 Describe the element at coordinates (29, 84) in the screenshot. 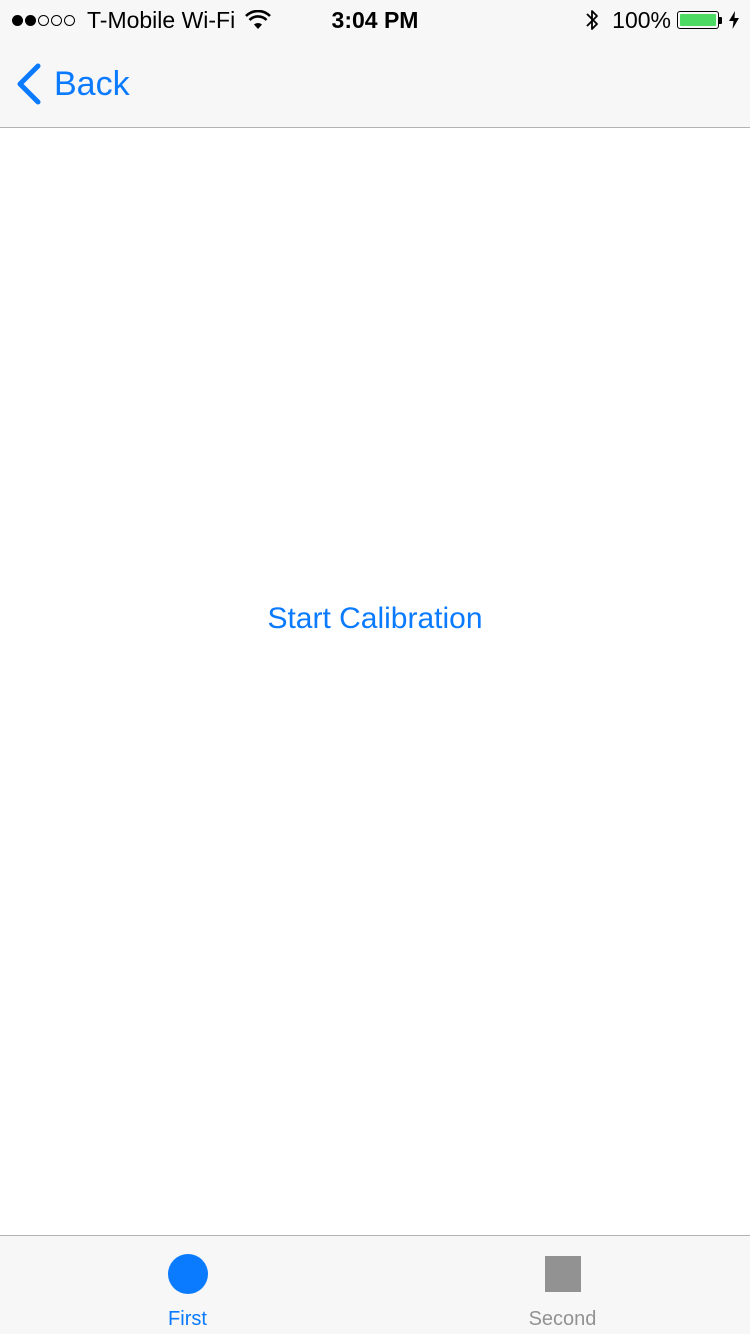

I see `chevron-left-icon` at that location.